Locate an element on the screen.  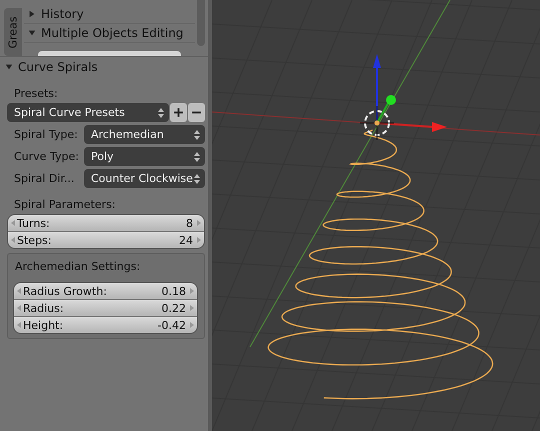
add-preset-button is located at coordinates (178, 112).